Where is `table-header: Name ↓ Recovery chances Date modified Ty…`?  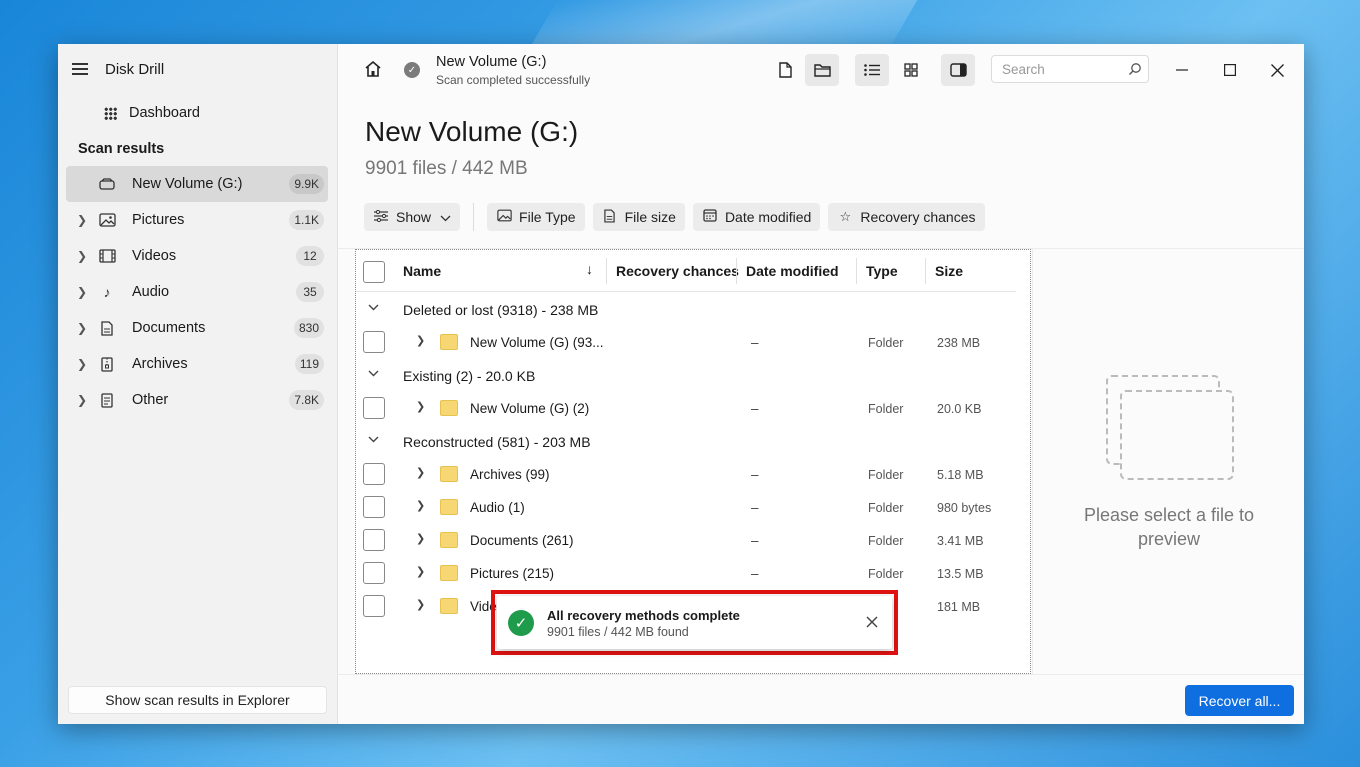 table-header: Name ↓ Recovery chances Date modified Ty… is located at coordinates (686, 271).